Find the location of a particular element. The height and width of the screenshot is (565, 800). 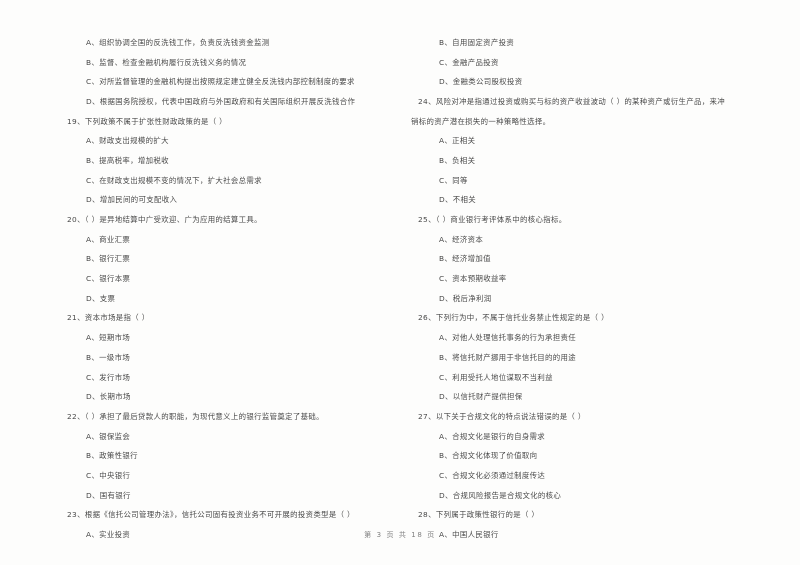

question-option: A、银保监会 is located at coordinates (108, 436).